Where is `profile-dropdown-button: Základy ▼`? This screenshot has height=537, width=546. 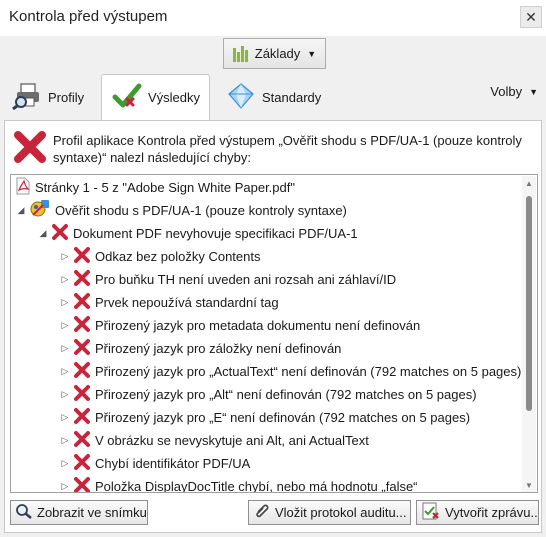 profile-dropdown-button: Základy ▼ is located at coordinates (274, 53).